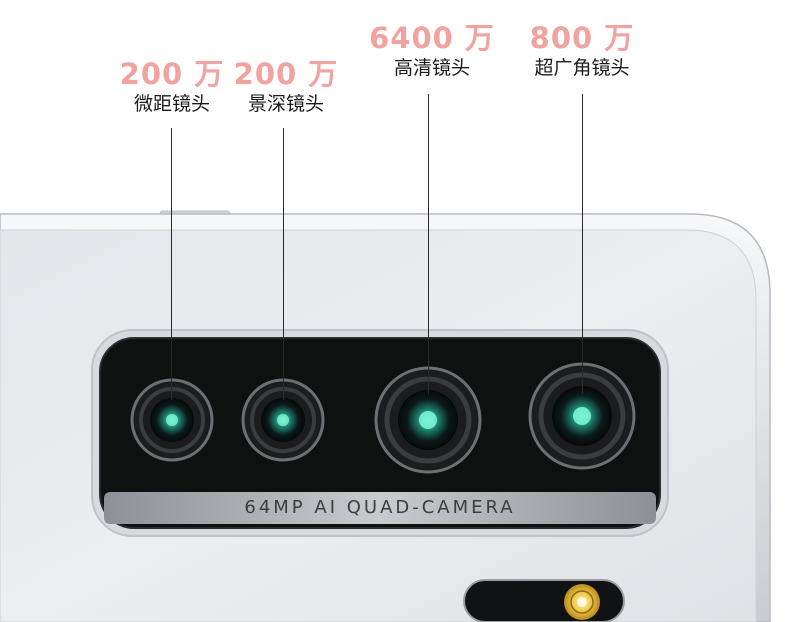 Image resolution: width=800 pixels, height=622 pixels. What do you see at coordinates (172, 104) in the screenshot?
I see `macro-lens-label: 微距镜头` at bounding box center [172, 104].